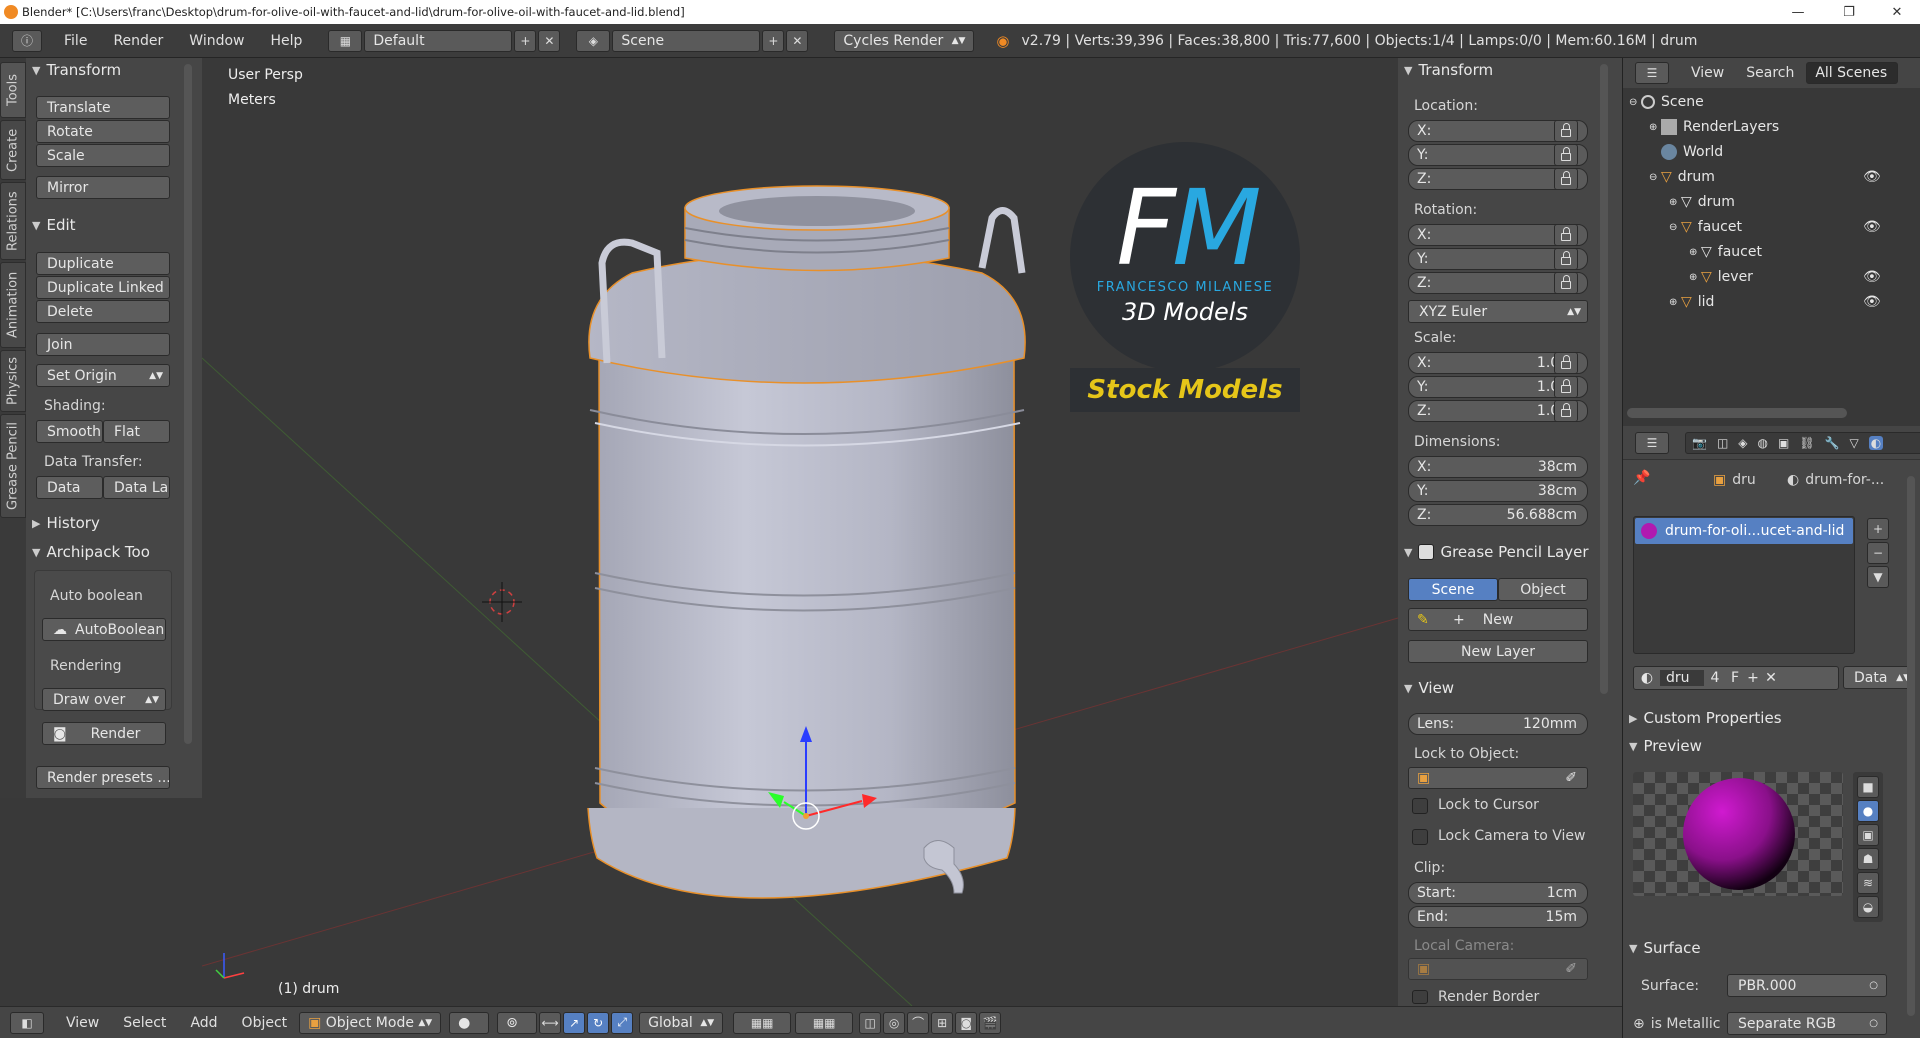  What do you see at coordinates (104, 629) in the screenshot?
I see `autoboolean-button: ☁ AutoBoolean` at bounding box center [104, 629].